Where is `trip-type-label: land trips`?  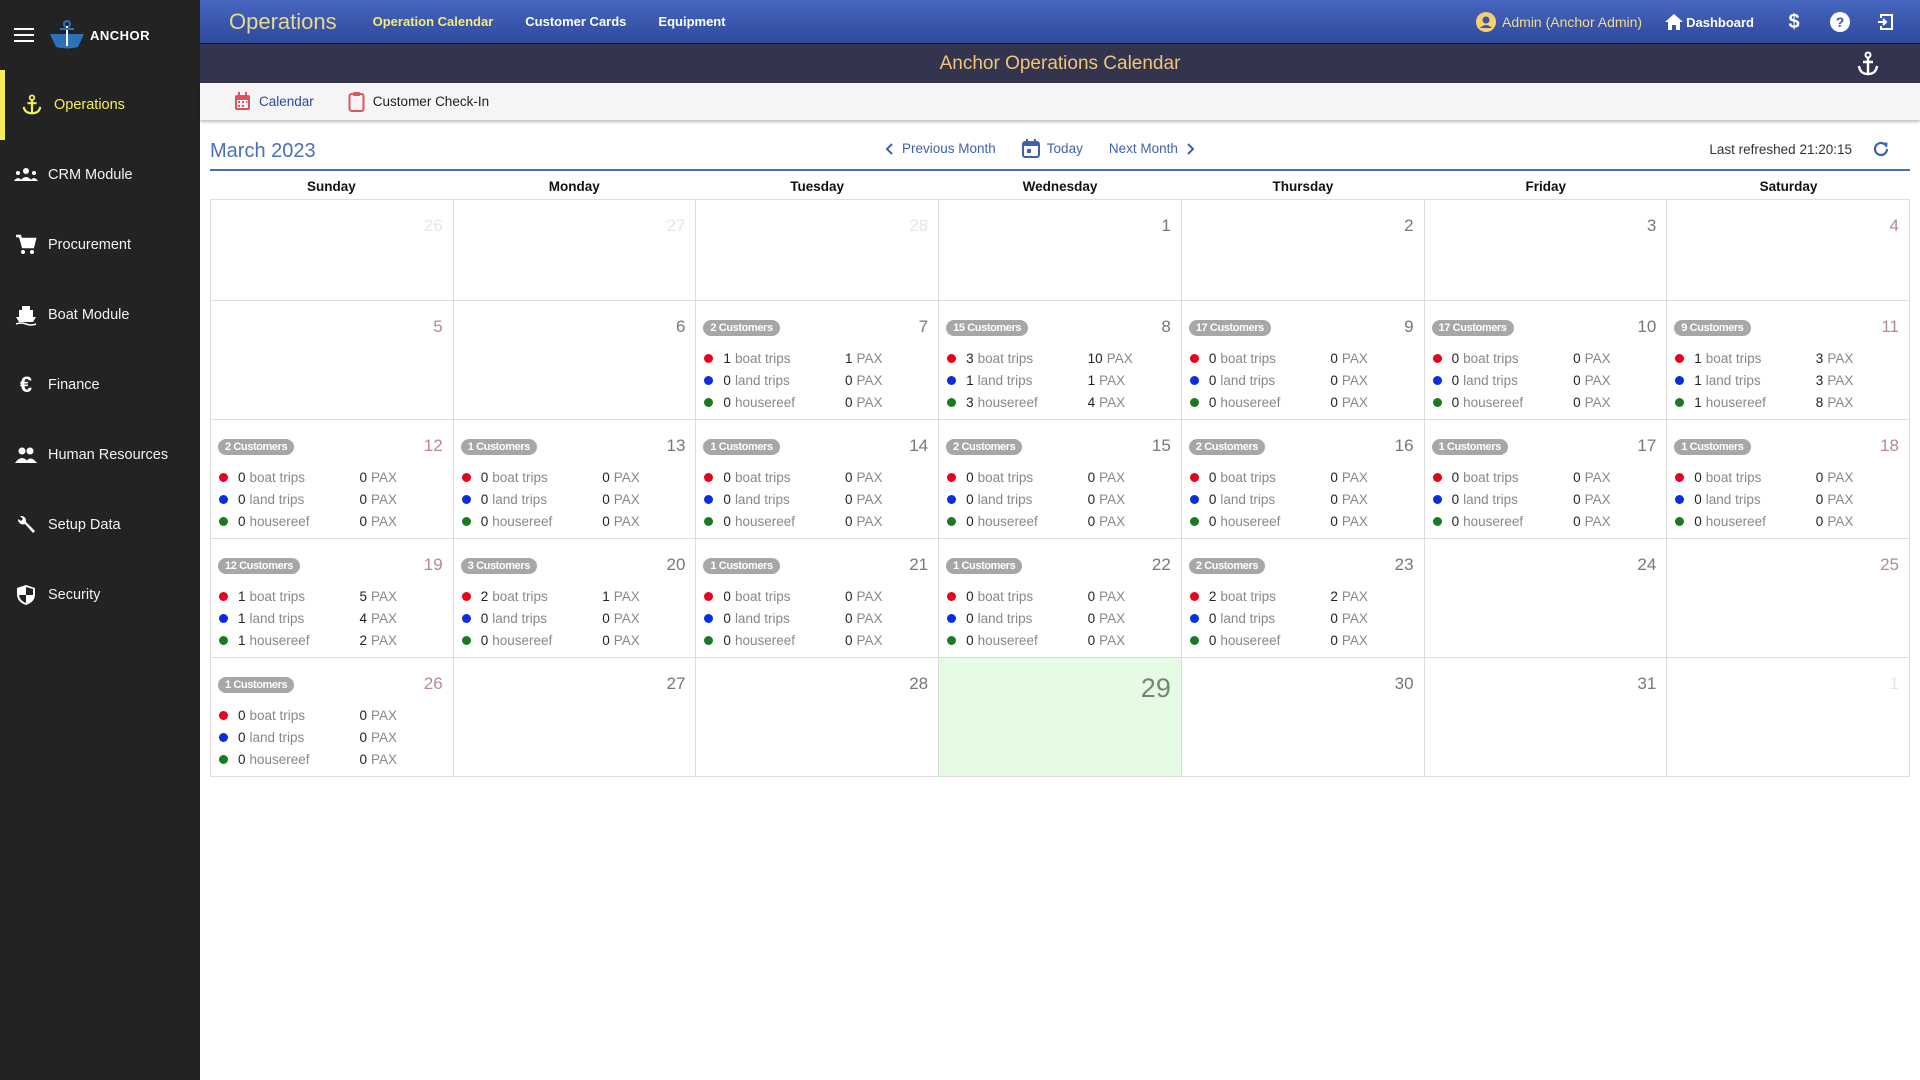 trip-type-label: land trips is located at coordinates (519, 499).